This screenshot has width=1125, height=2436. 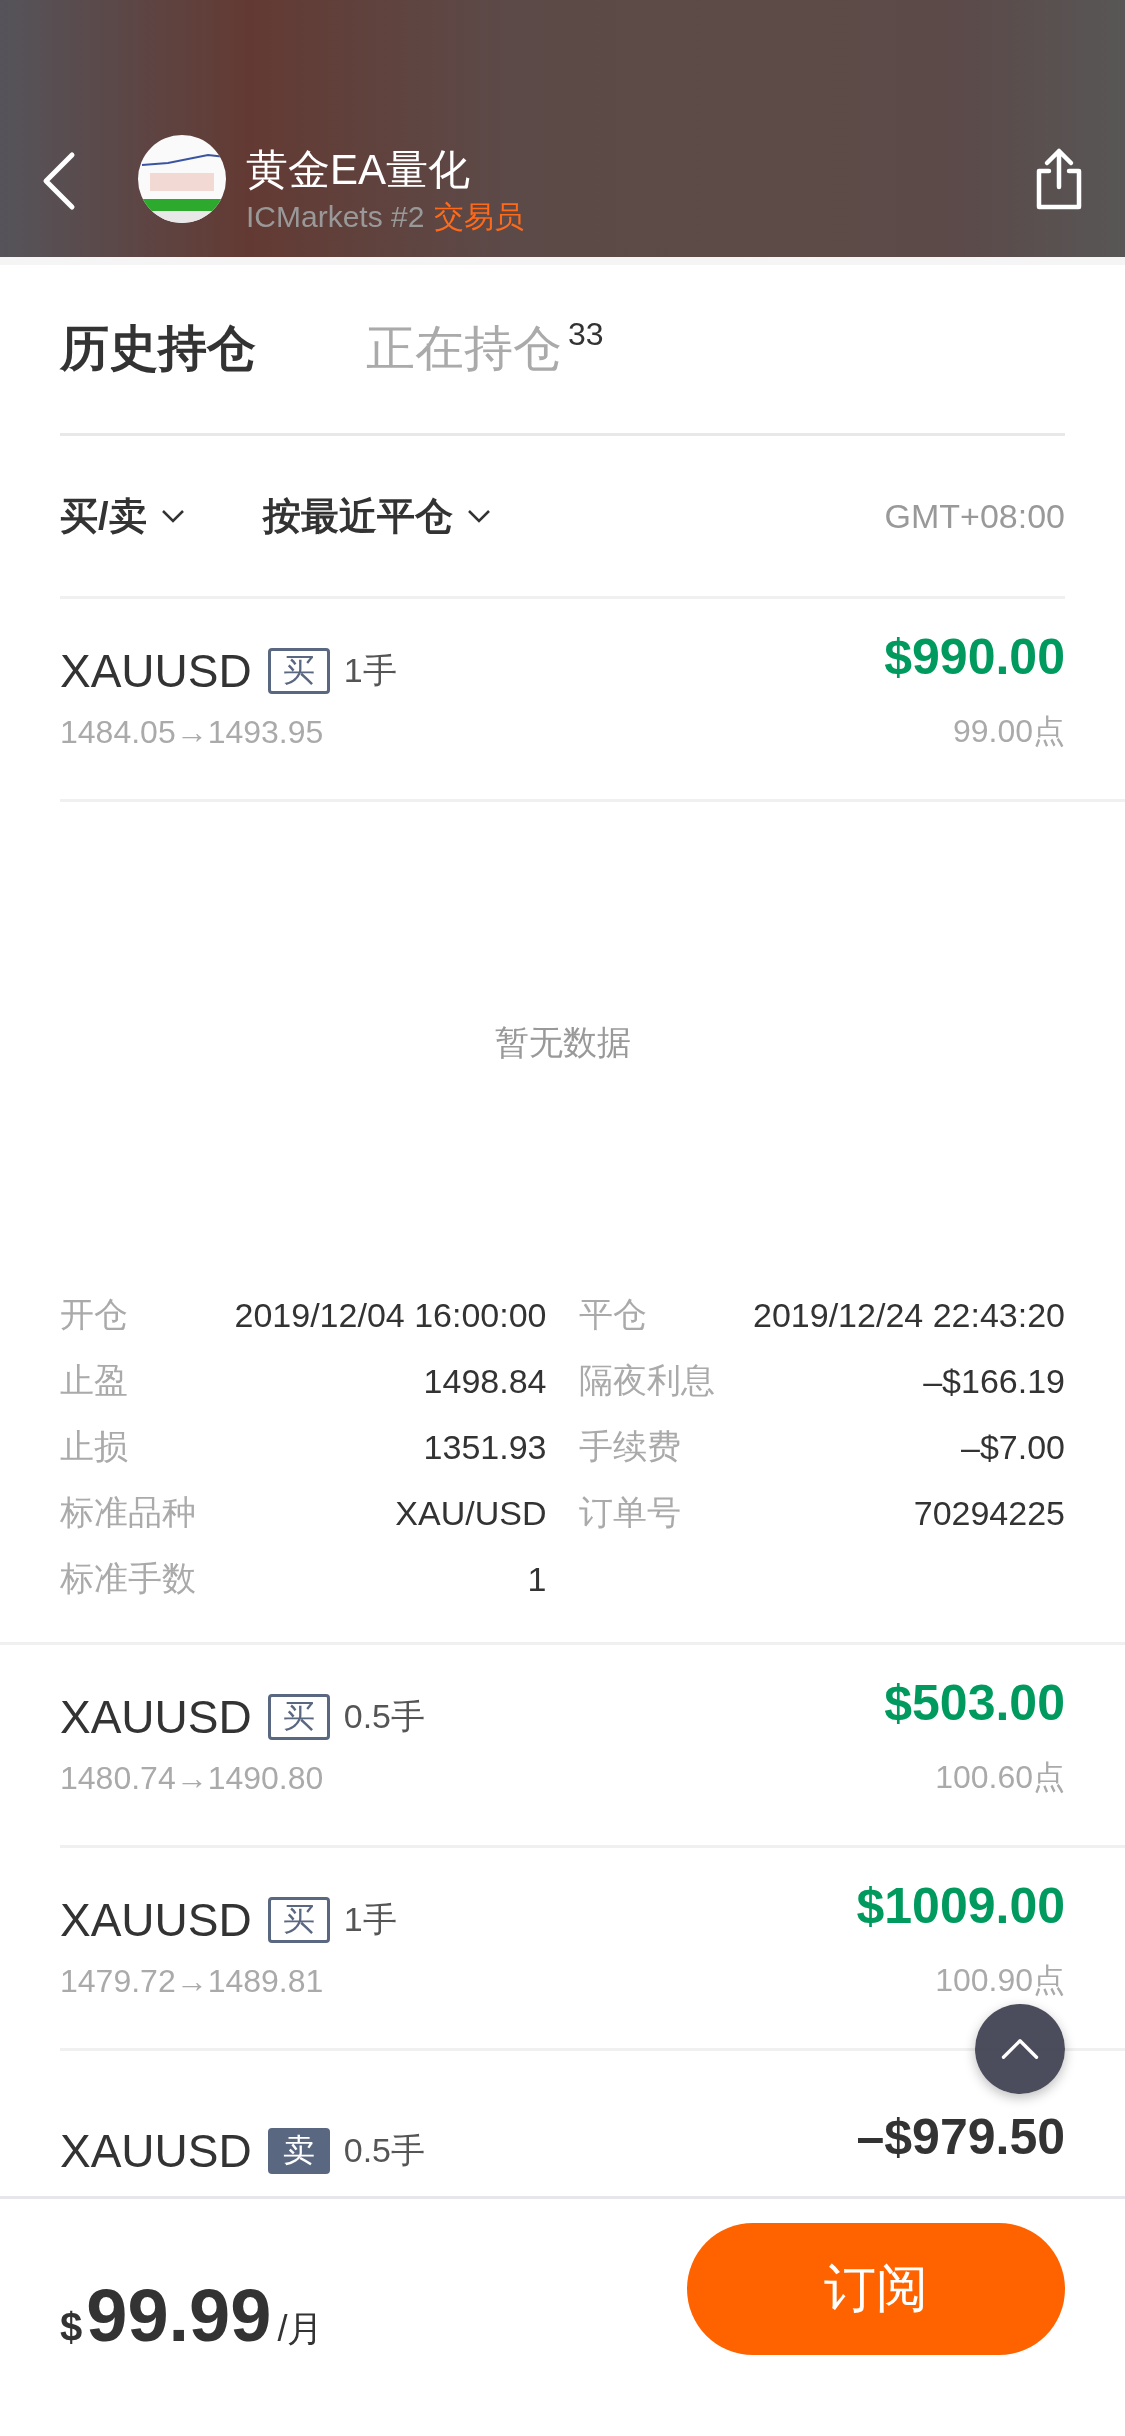 What do you see at coordinates (298, 2151) in the screenshot?
I see `side-badge: 卖` at bounding box center [298, 2151].